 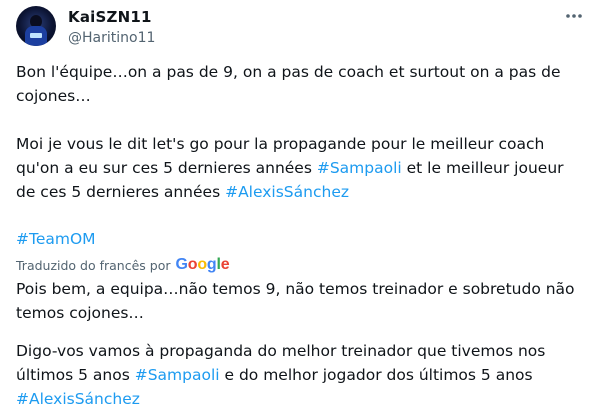 I want to click on translation-label: Traduzido do francês por, so click(x=93, y=265).